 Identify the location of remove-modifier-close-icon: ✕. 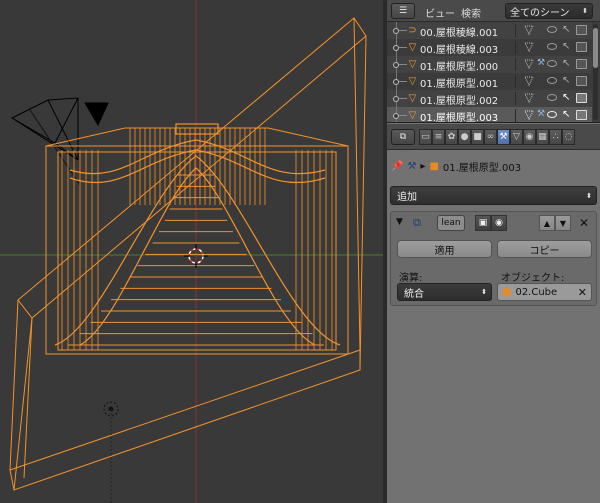
(584, 223).